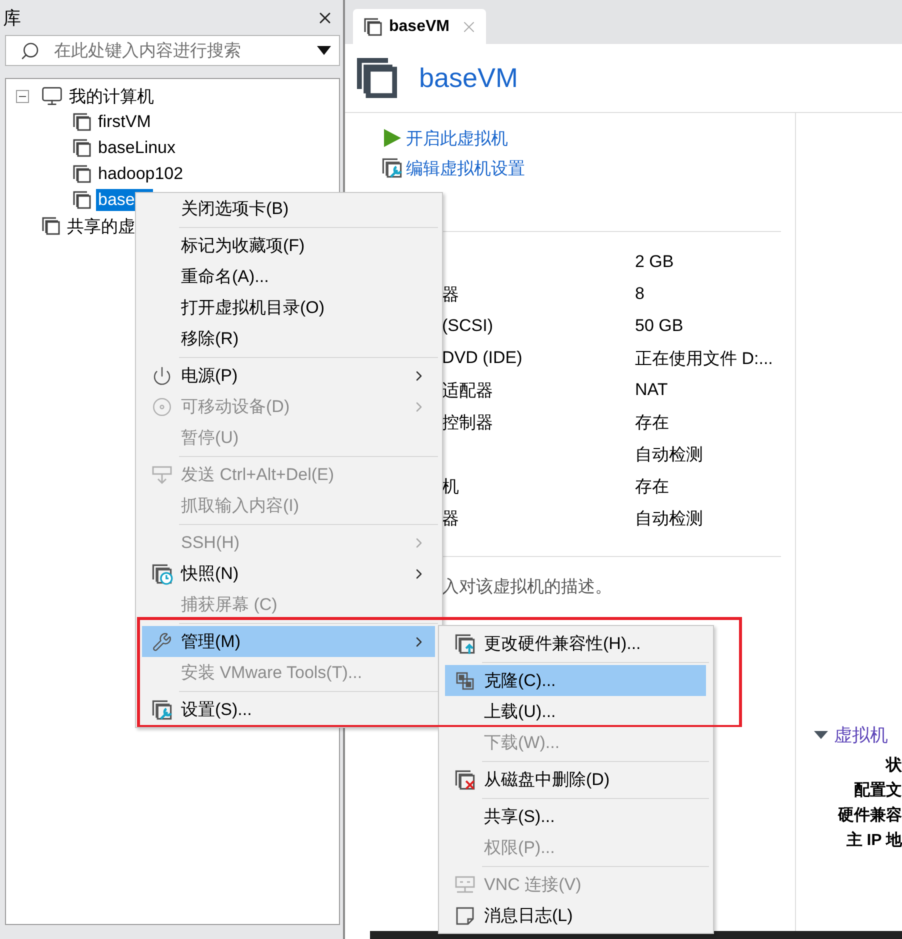 The height and width of the screenshot is (939, 902). I want to click on disc-icon, so click(162, 406).